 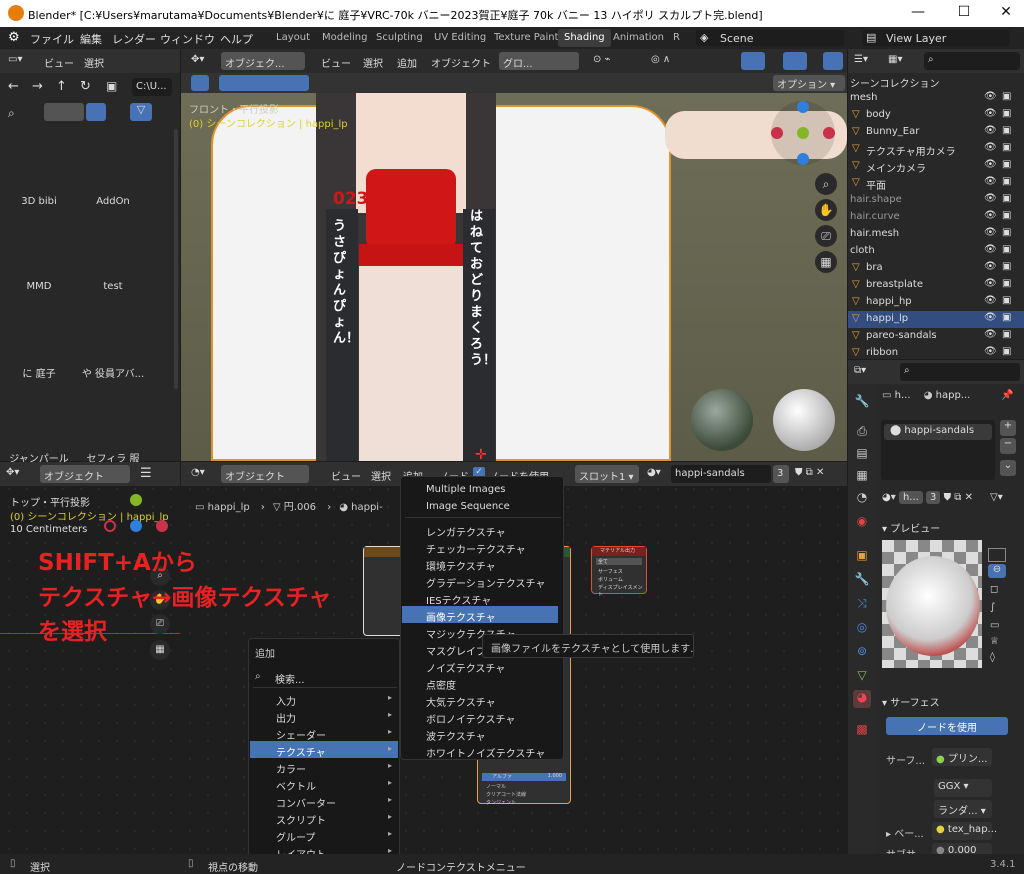 What do you see at coordinates (52, 39) in the screenshot?
I see `menu-file: ファイル` at bounding box center [52, 39].